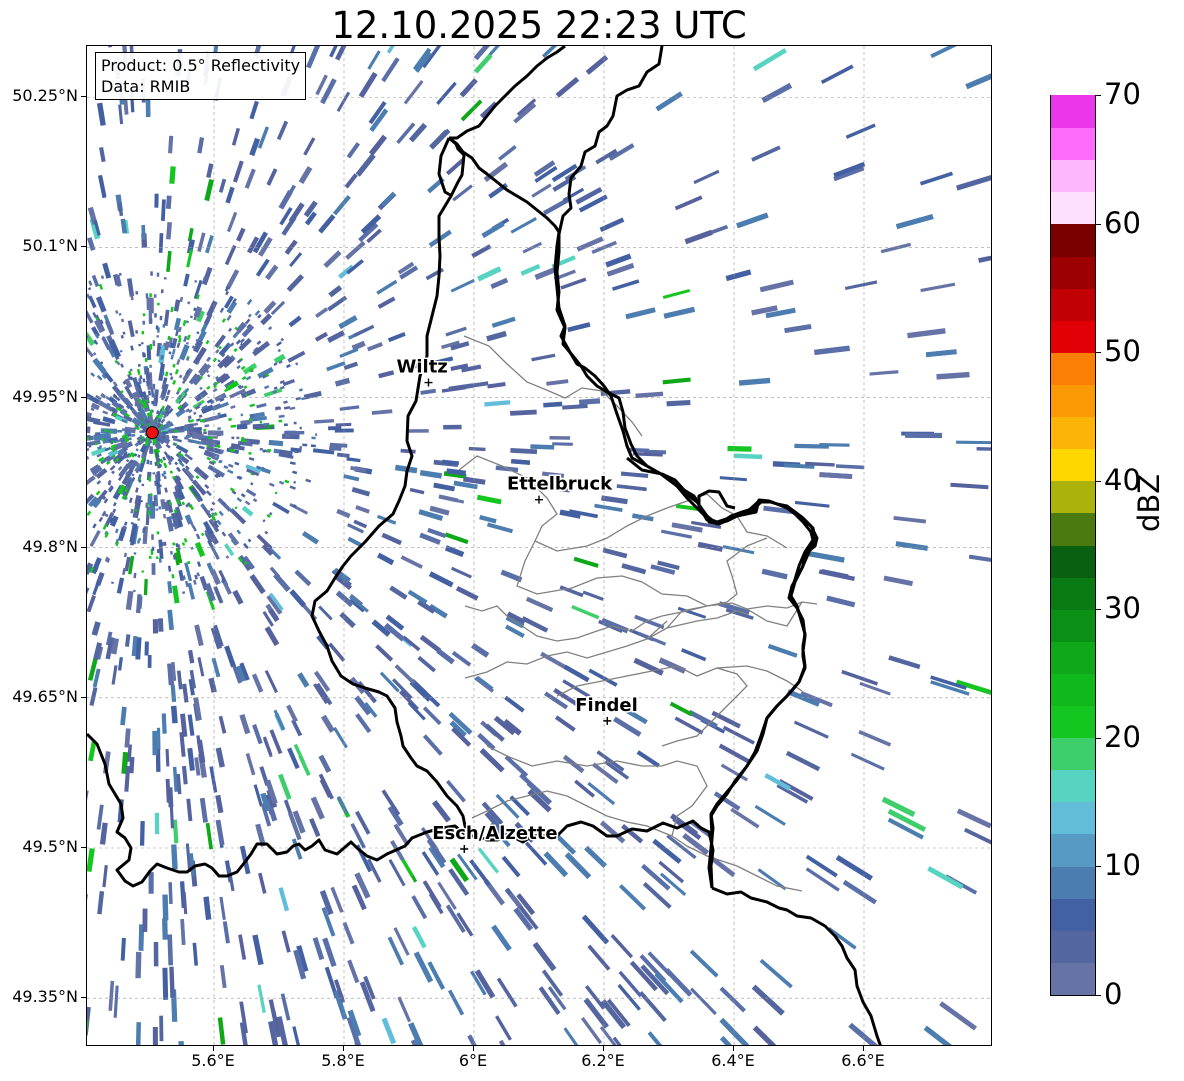 The height and width of the screenshot is (1081, 1184). What do you see at coordinates (494, 833) in the screenshot?
I see `city-label: Esch/Alzette` at bounding box center [494, 833].